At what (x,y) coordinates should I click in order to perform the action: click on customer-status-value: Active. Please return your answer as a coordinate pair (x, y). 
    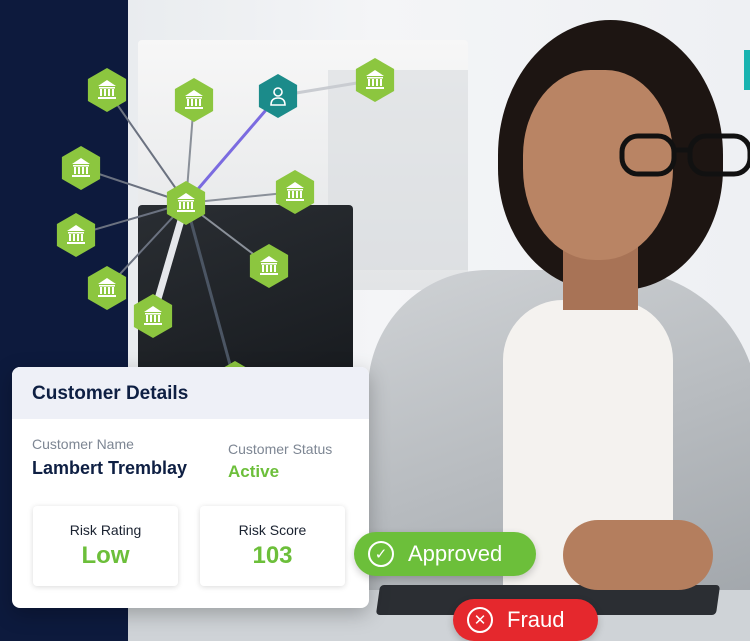
    Looking at the image, I should click on (254, 471).